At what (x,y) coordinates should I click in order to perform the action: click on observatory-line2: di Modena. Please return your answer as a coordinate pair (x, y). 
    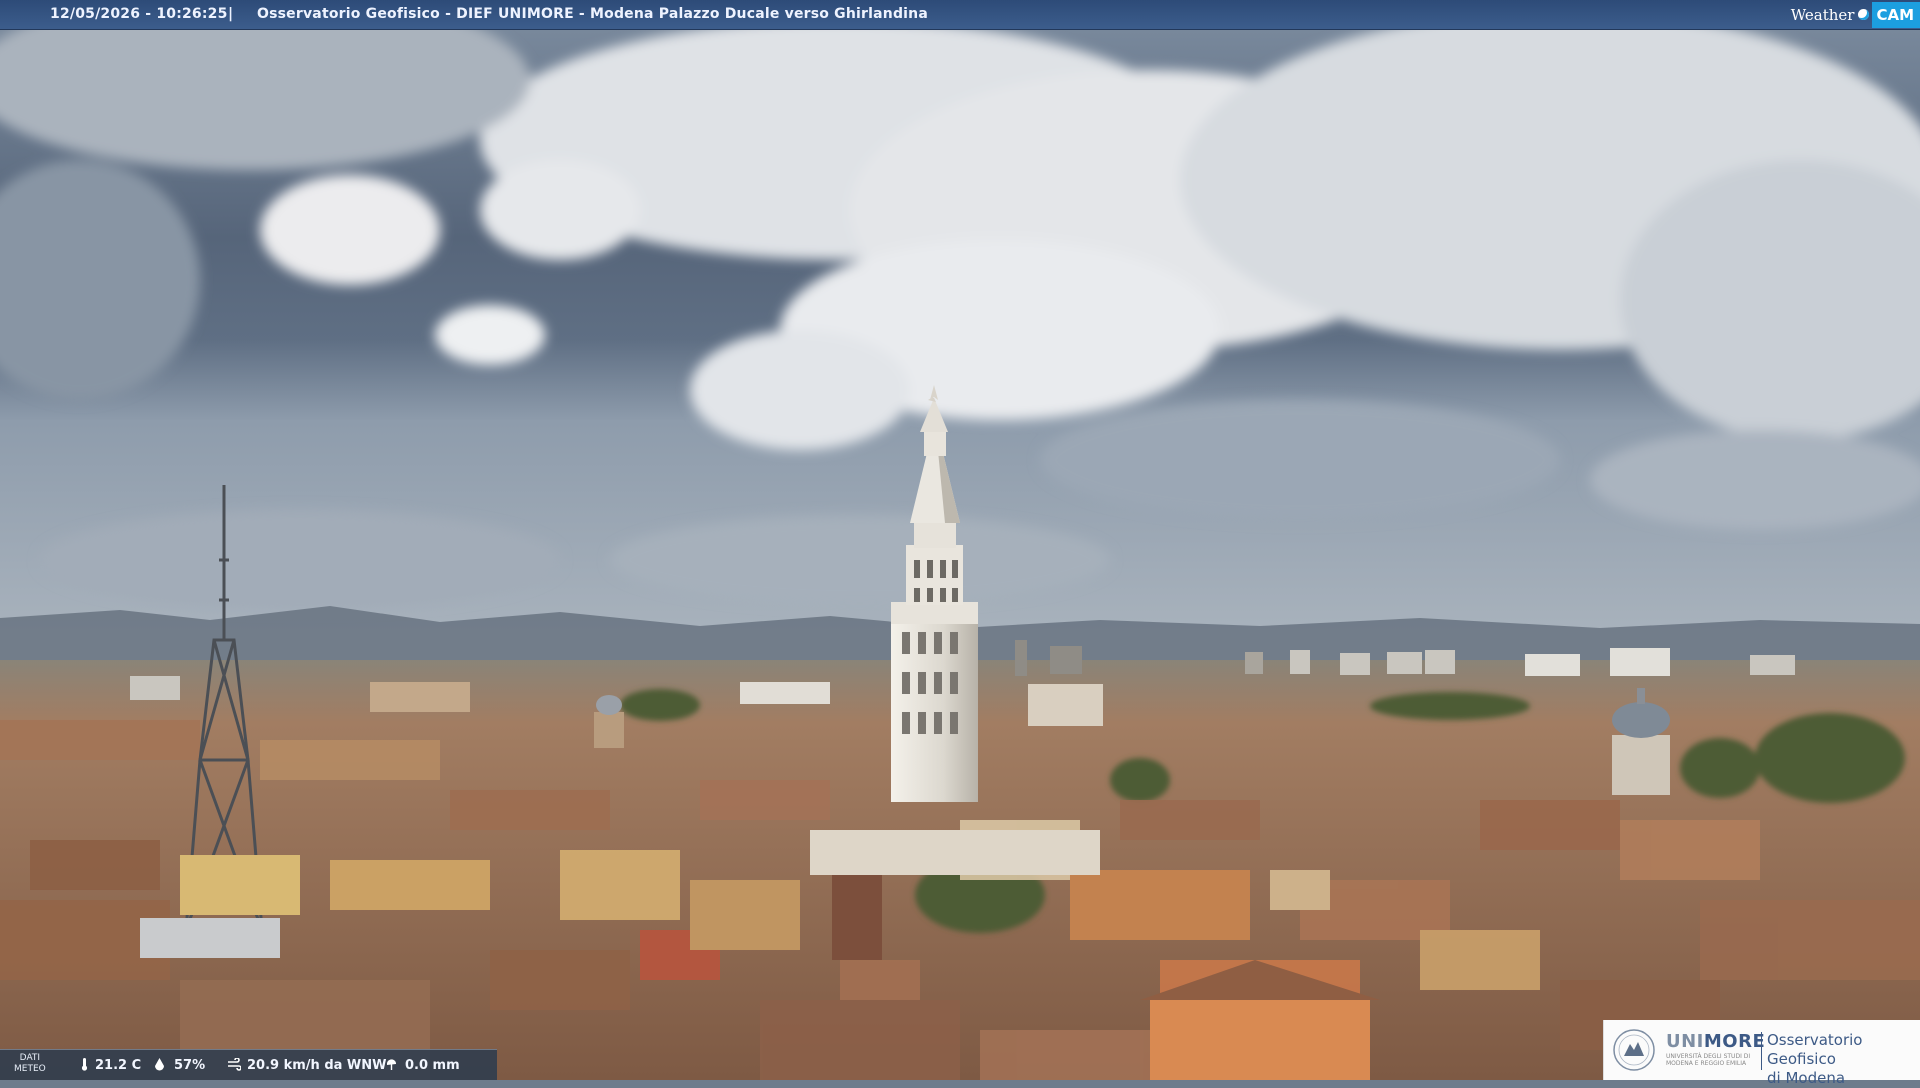
    Looking at the image, I should click on (1806, 1078).